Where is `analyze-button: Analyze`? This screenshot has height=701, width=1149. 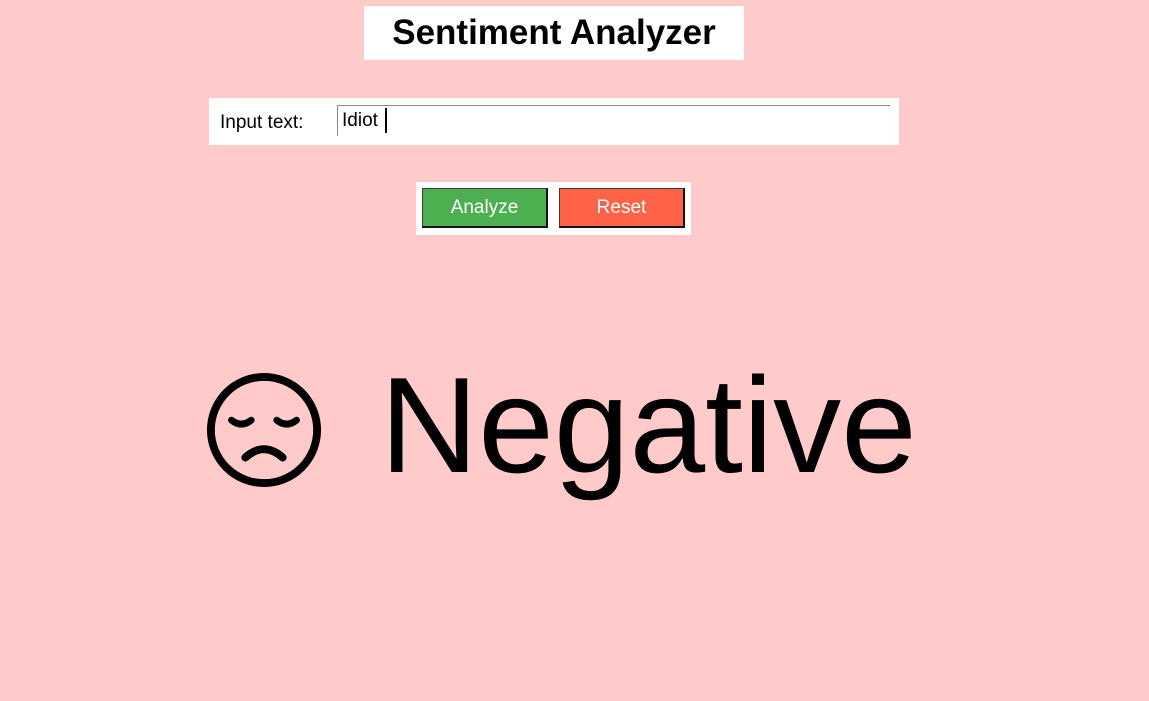
analyze-button: Analyze is located at coordinates (485, 208).